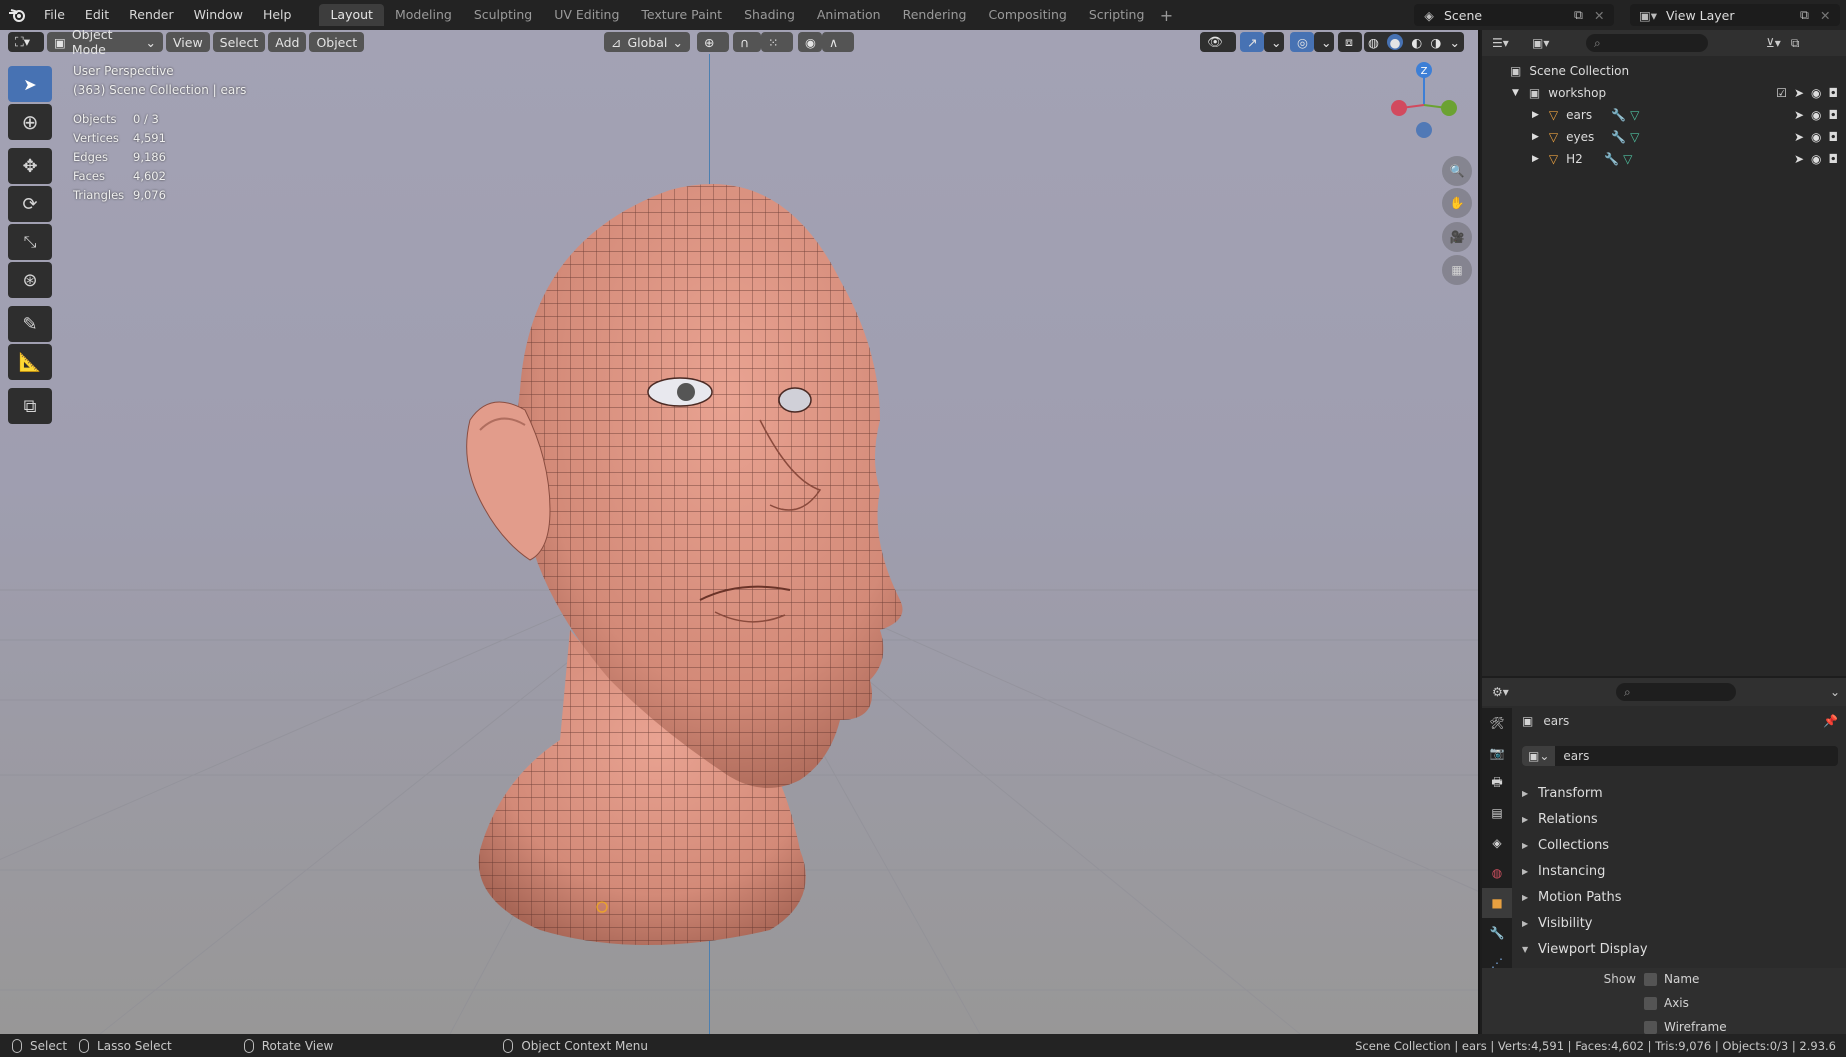  Describe the element at coordinates (810, 42) in the screenshot. I see `proportional-edit-toggle: ◉` at that location.